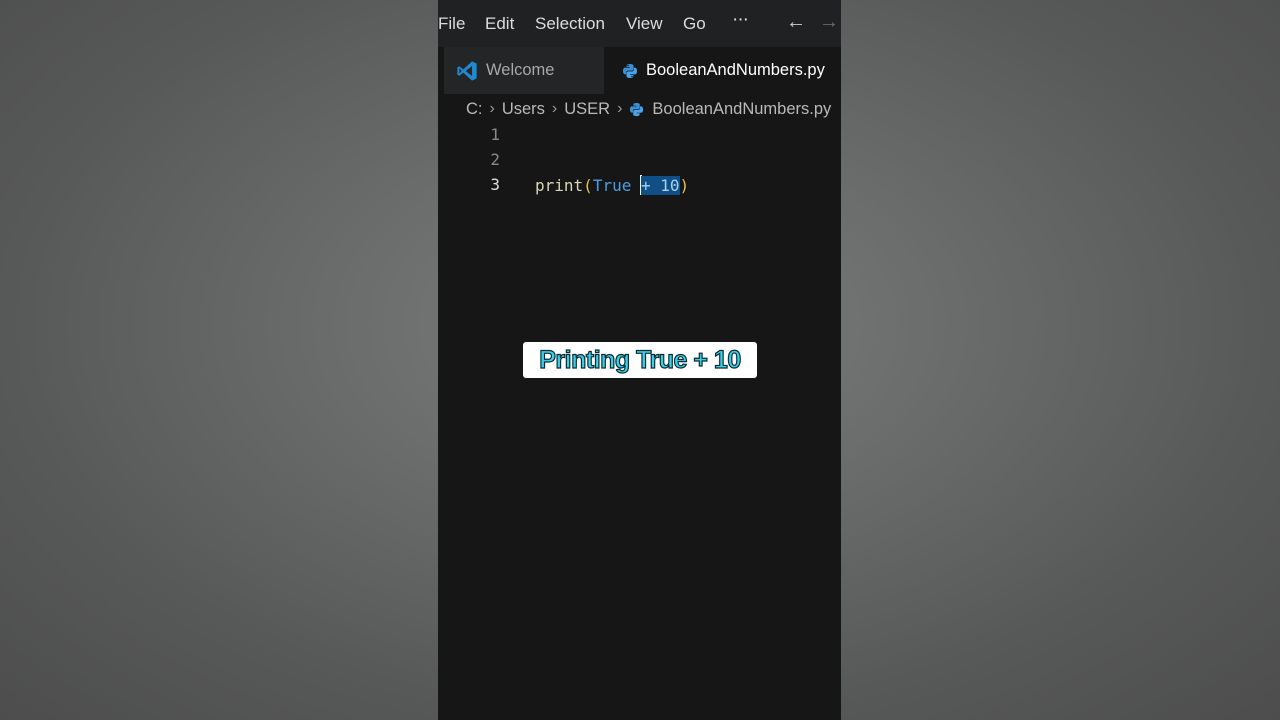 This screenshot has height=720, width=1280. I want to click on tab-bar: Welcome BooleanAndNumbers.py, so click(642, 70).